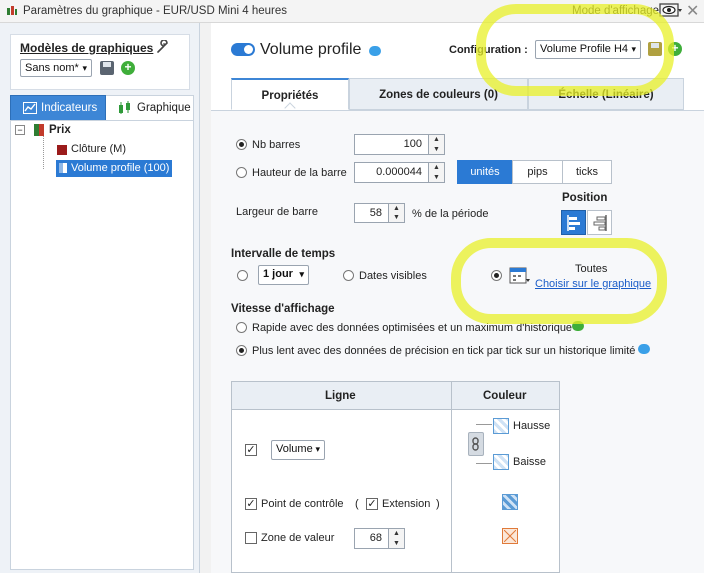  What do you see at coordinates (39, 130) in the screenshot?
I see `price-icon` at bounding box center [39, 130].